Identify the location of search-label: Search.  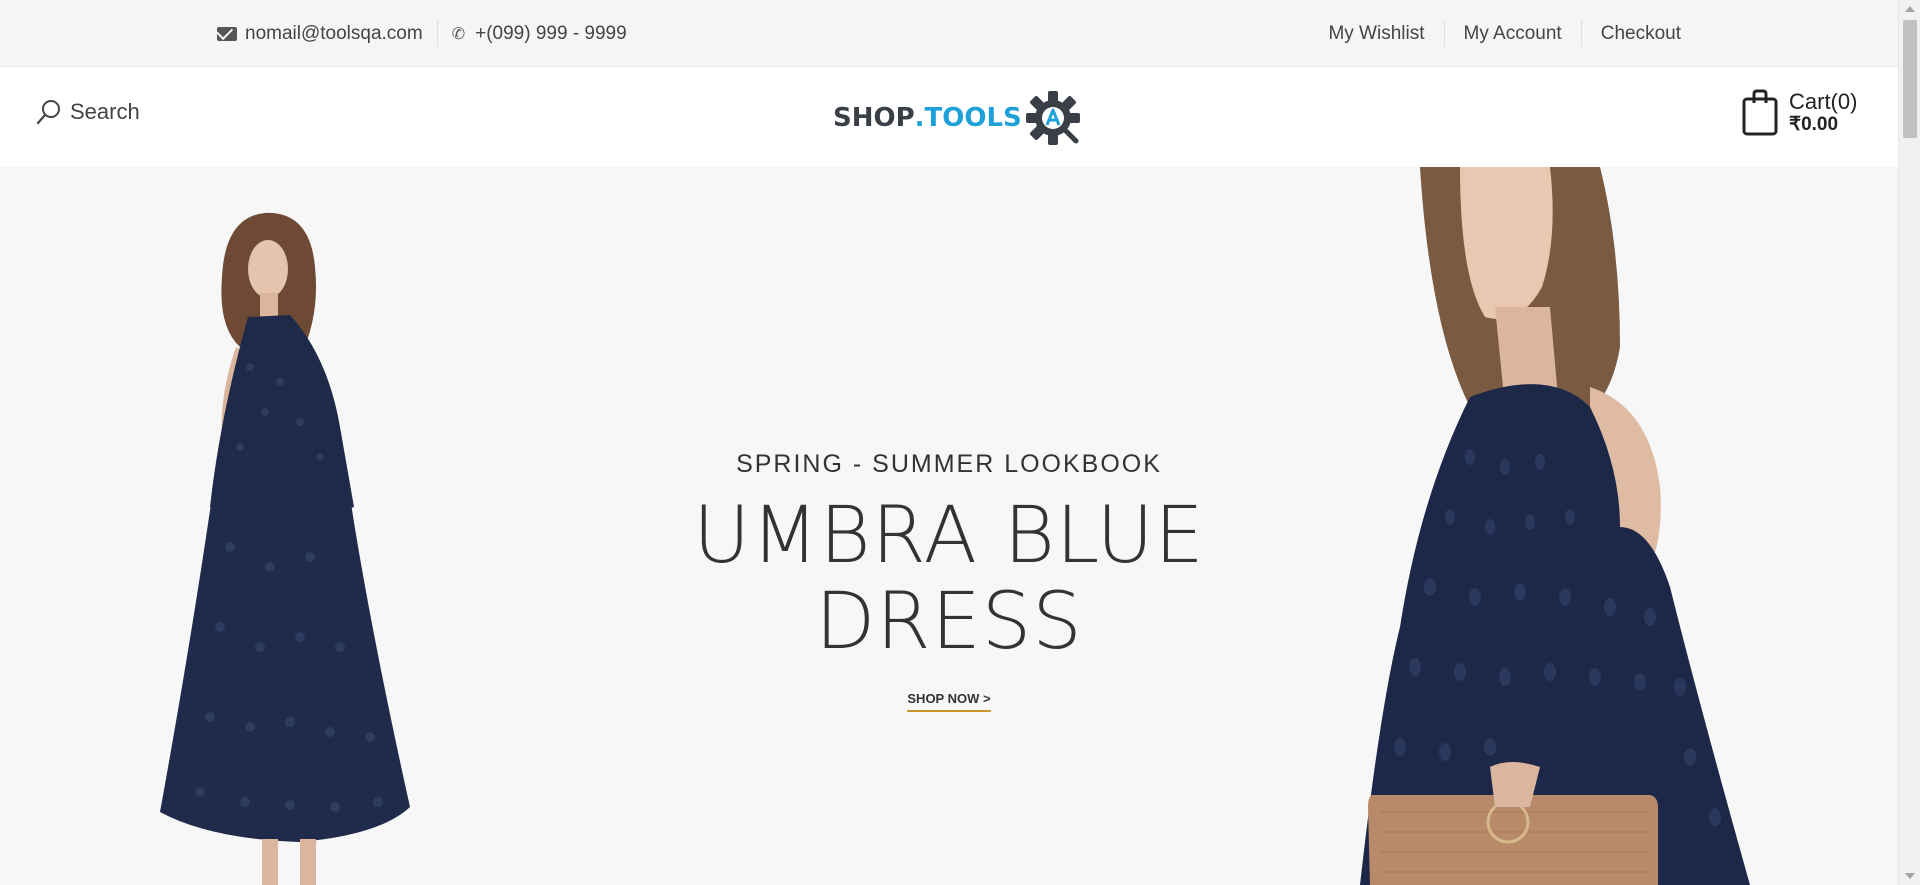
(105, 111).